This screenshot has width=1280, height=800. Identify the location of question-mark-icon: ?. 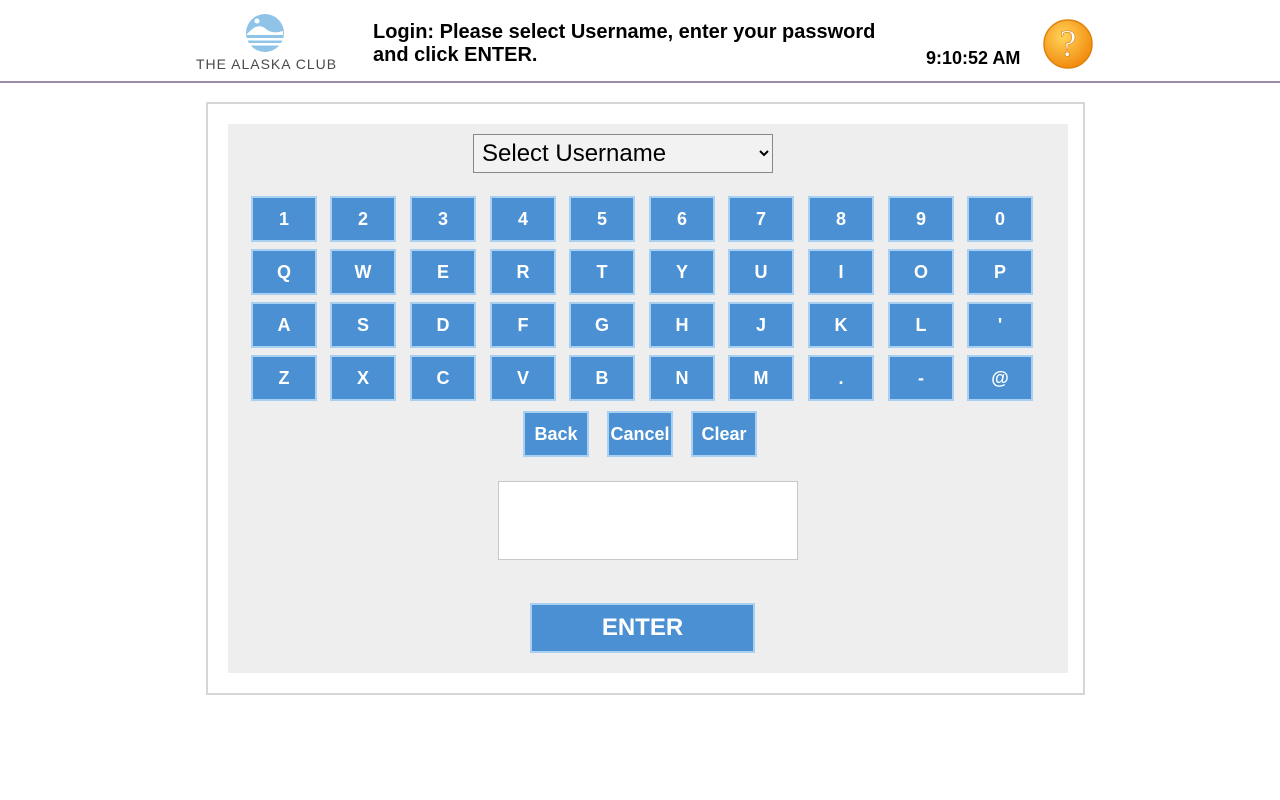
(1068, 44).